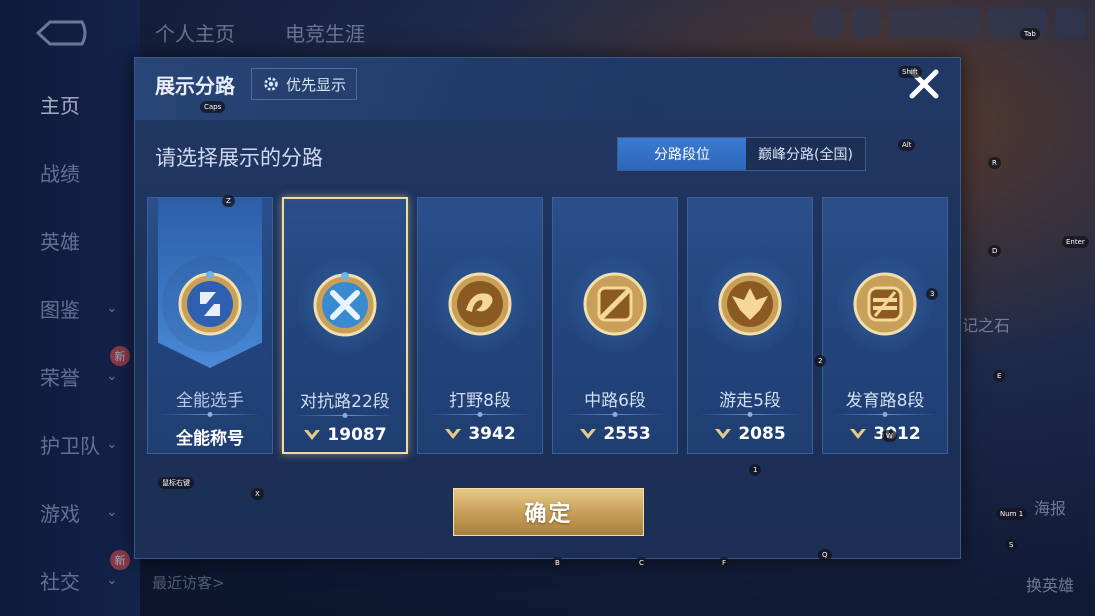  What do you see at coordinates (986, 325) in the screenshot?
I see `stone-label: 记之石` at bounding box center [986, 325].